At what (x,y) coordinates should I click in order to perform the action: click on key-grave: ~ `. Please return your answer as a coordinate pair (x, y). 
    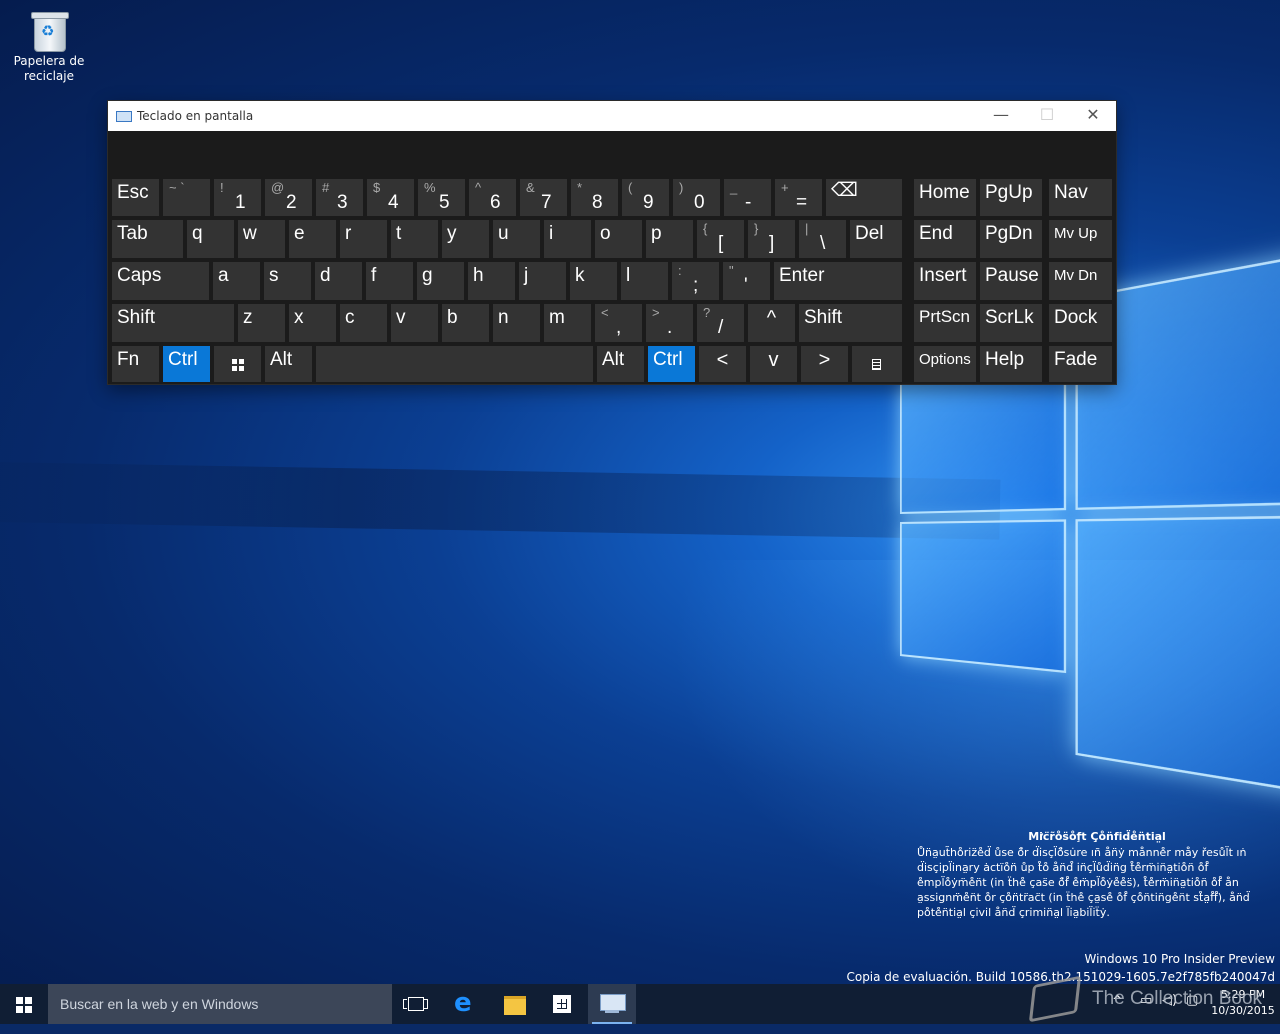
    Looking at the image, I should click on (186, 197).